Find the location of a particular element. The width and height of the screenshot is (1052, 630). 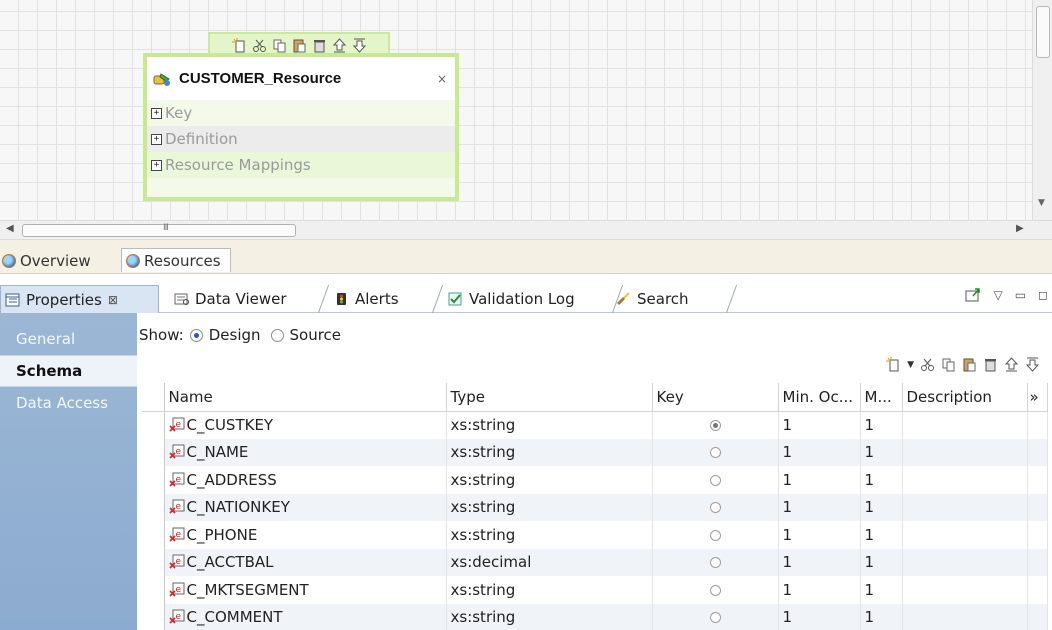

table-row: e C_NATIONKEY xs:string 1 1 is located at coordinates (595, 507).